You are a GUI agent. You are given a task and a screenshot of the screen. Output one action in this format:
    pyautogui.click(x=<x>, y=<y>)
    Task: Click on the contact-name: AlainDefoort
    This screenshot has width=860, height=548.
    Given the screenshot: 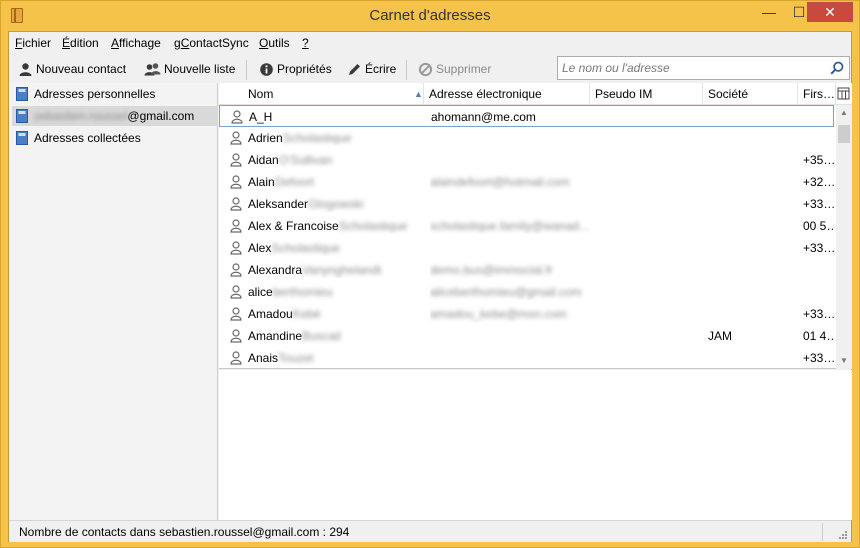 What is the action you would take?
    pyautogui.click(x=281, y=182)
    